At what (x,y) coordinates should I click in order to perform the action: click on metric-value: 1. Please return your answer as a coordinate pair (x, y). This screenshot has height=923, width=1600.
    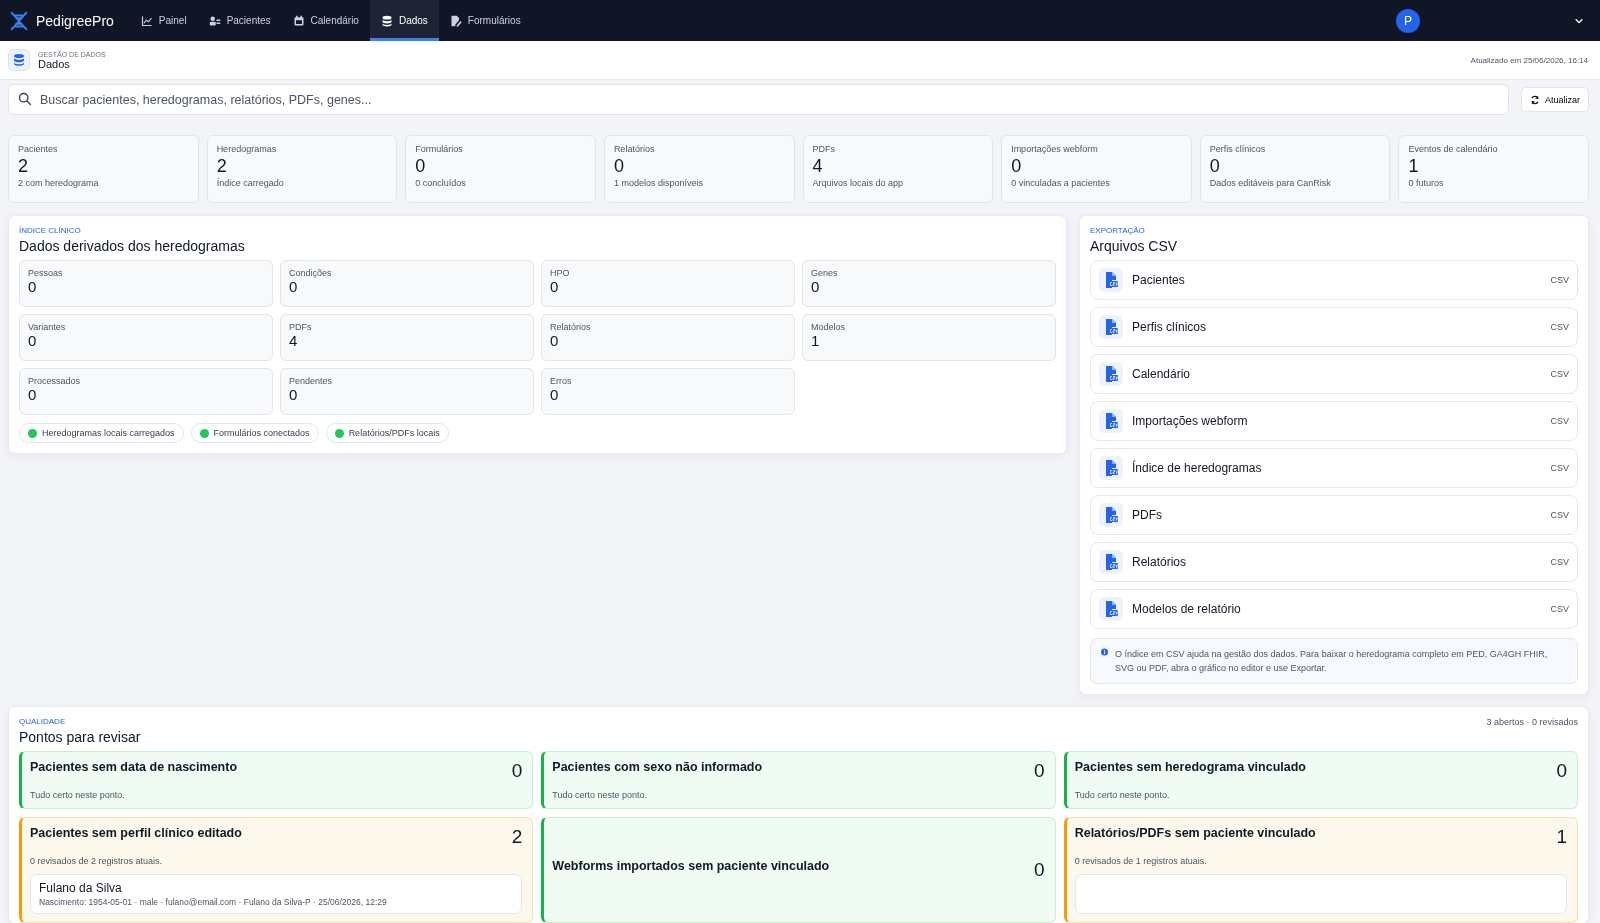
    Looking at the image, I should click on (816, 340).